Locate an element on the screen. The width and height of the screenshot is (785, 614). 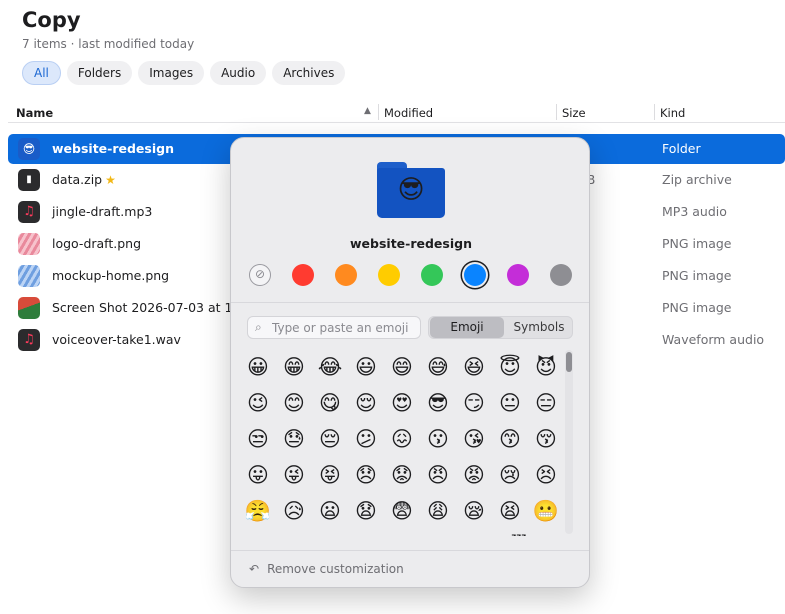
emoji-option: 😈 is located at coordinates (546, 367).